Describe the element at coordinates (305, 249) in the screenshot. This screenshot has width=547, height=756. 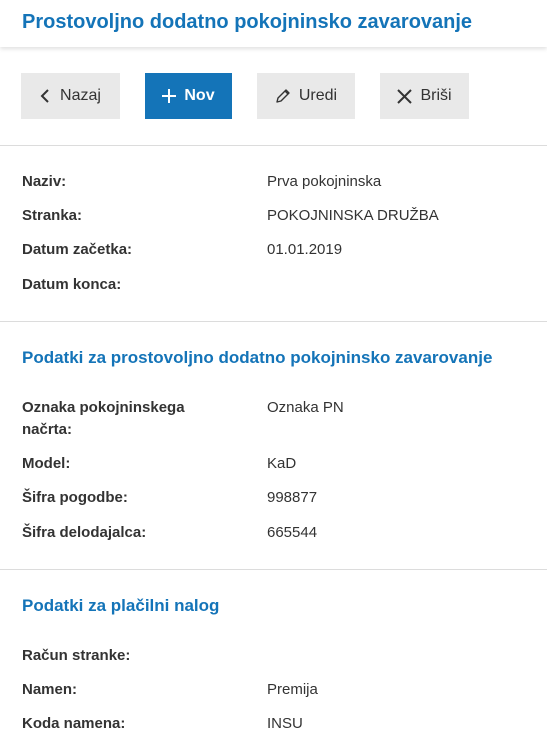
I see `start-date-value: 01.01.2019` at that location.